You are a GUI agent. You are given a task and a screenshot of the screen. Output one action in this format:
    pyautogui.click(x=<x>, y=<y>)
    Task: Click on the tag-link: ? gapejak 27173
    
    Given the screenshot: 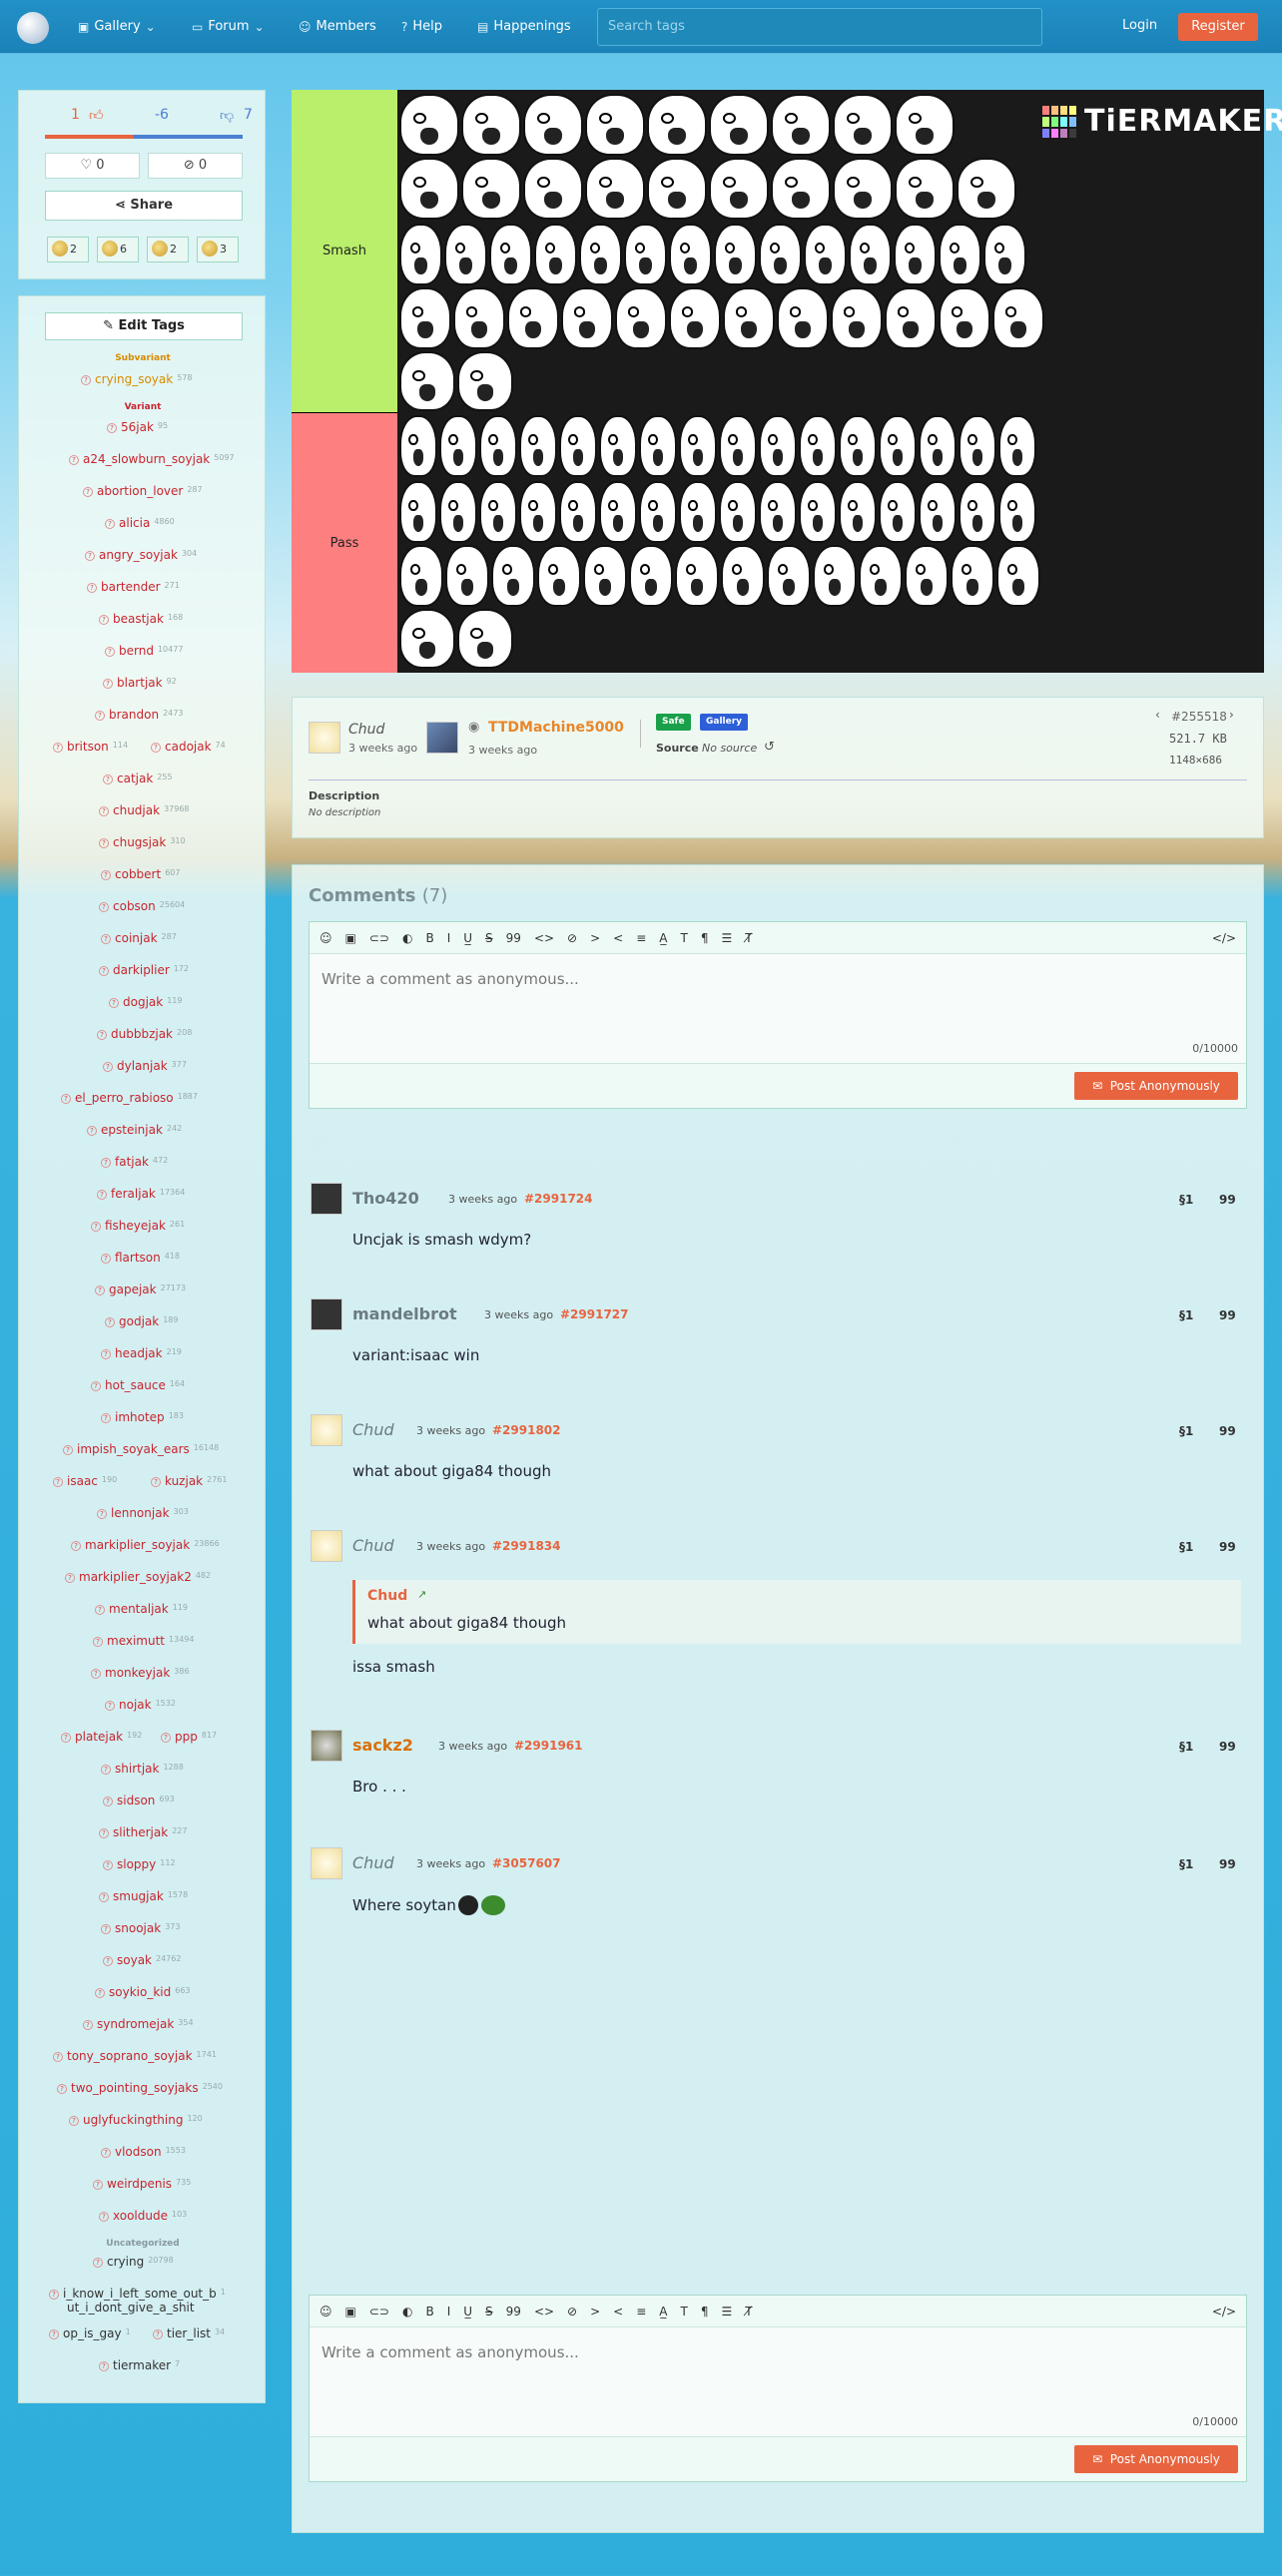 What is the action you would take?
    pyautogui.click(x=140, y=1290)
    